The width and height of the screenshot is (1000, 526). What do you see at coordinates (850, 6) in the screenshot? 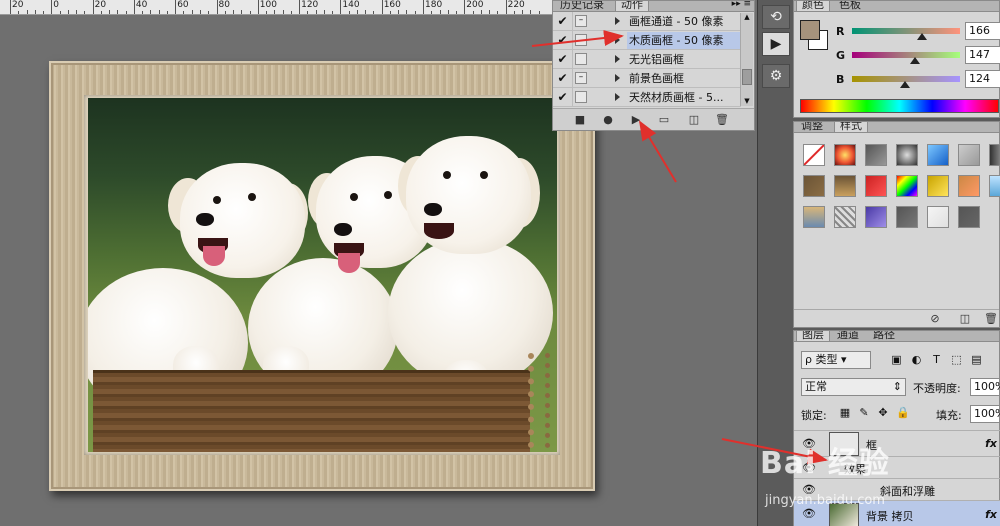
I see `tab-swatches: 色板` at bounding box center [850, 6].